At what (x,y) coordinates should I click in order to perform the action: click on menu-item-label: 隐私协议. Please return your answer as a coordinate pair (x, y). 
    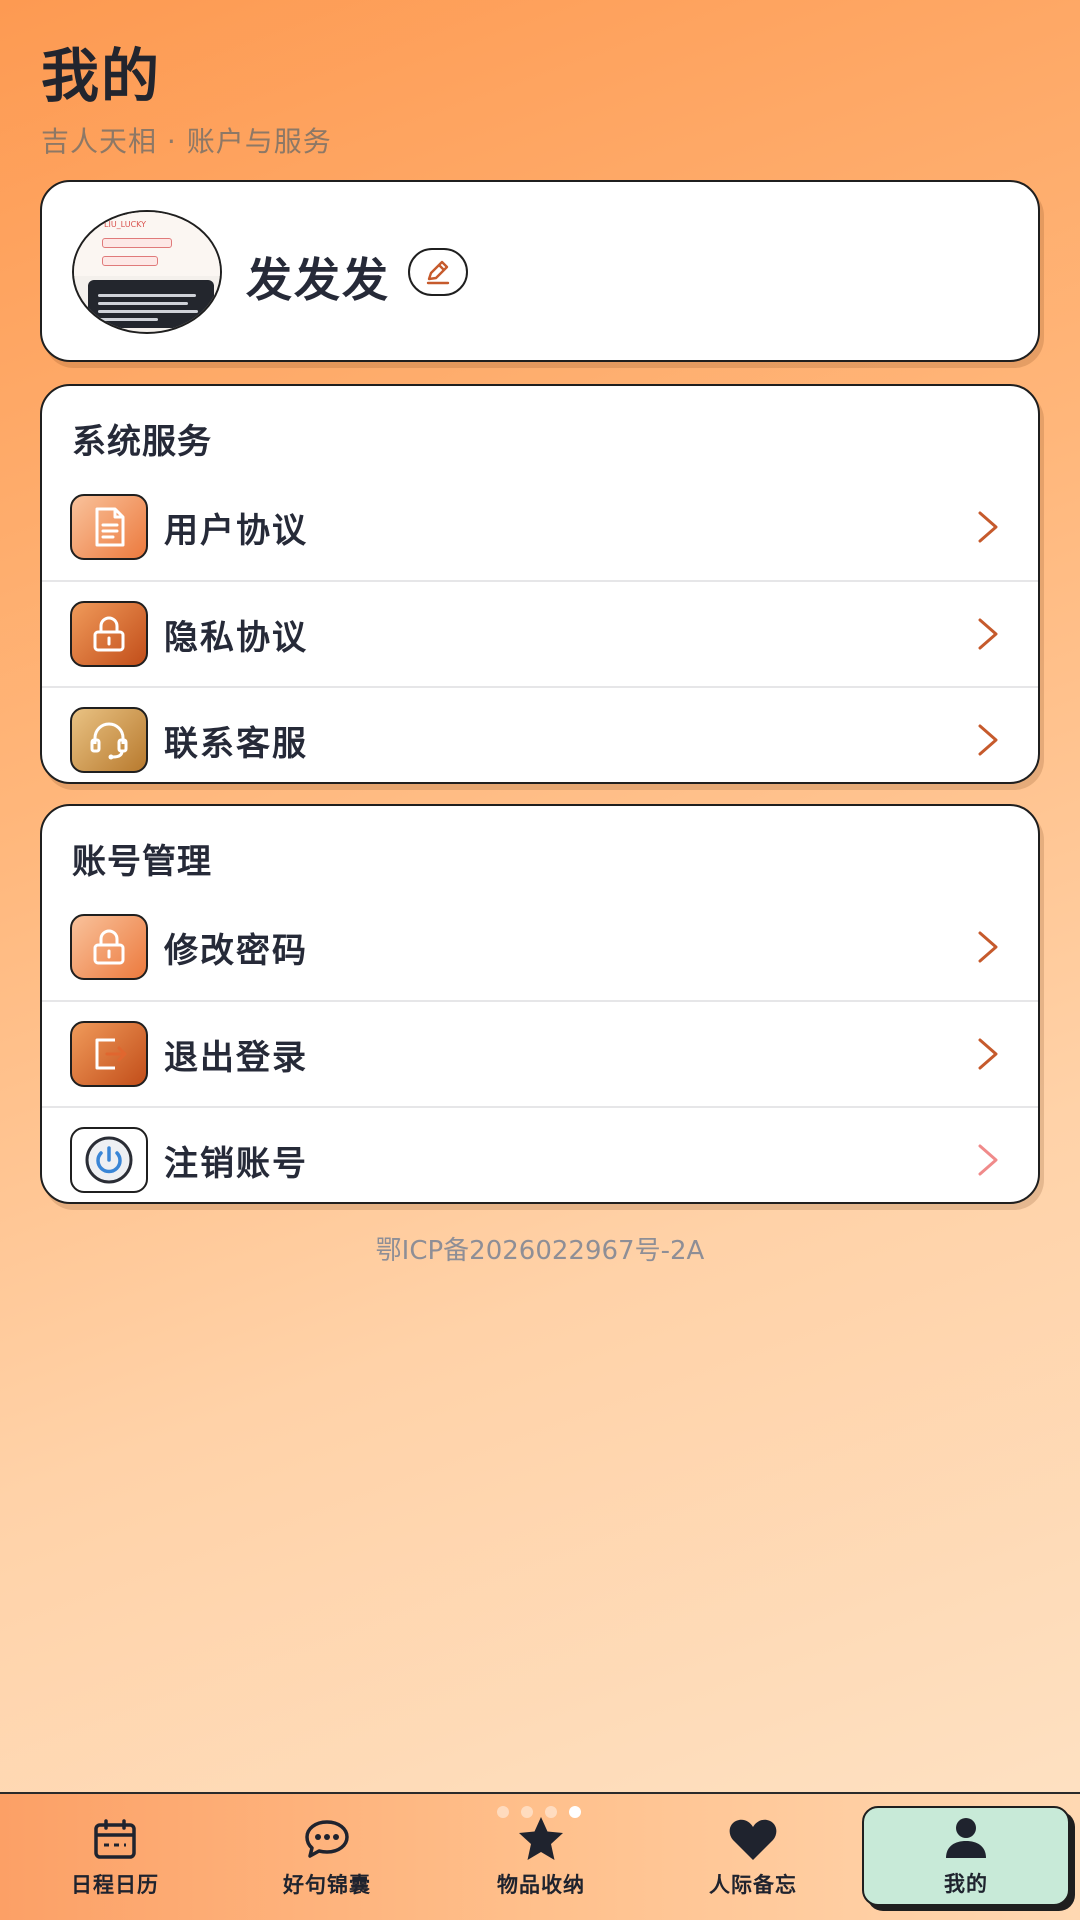
    Looking at the image, I should click on (236, 637).